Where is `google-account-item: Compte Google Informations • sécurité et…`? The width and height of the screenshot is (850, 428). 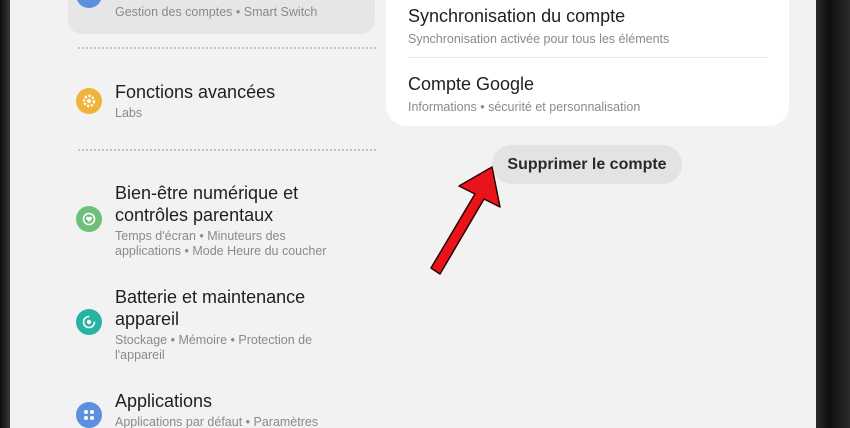
google-account-item: Compte Google Informations • sécurité et… is located at coordinates (588, 94).